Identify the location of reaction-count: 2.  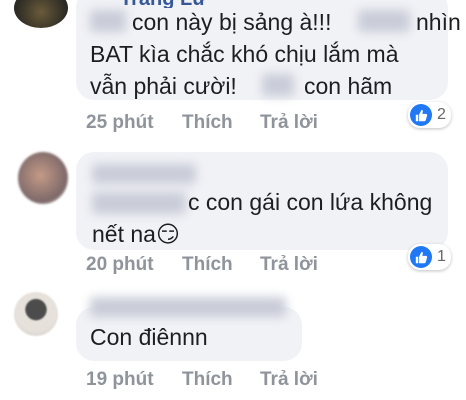
(429, 115).